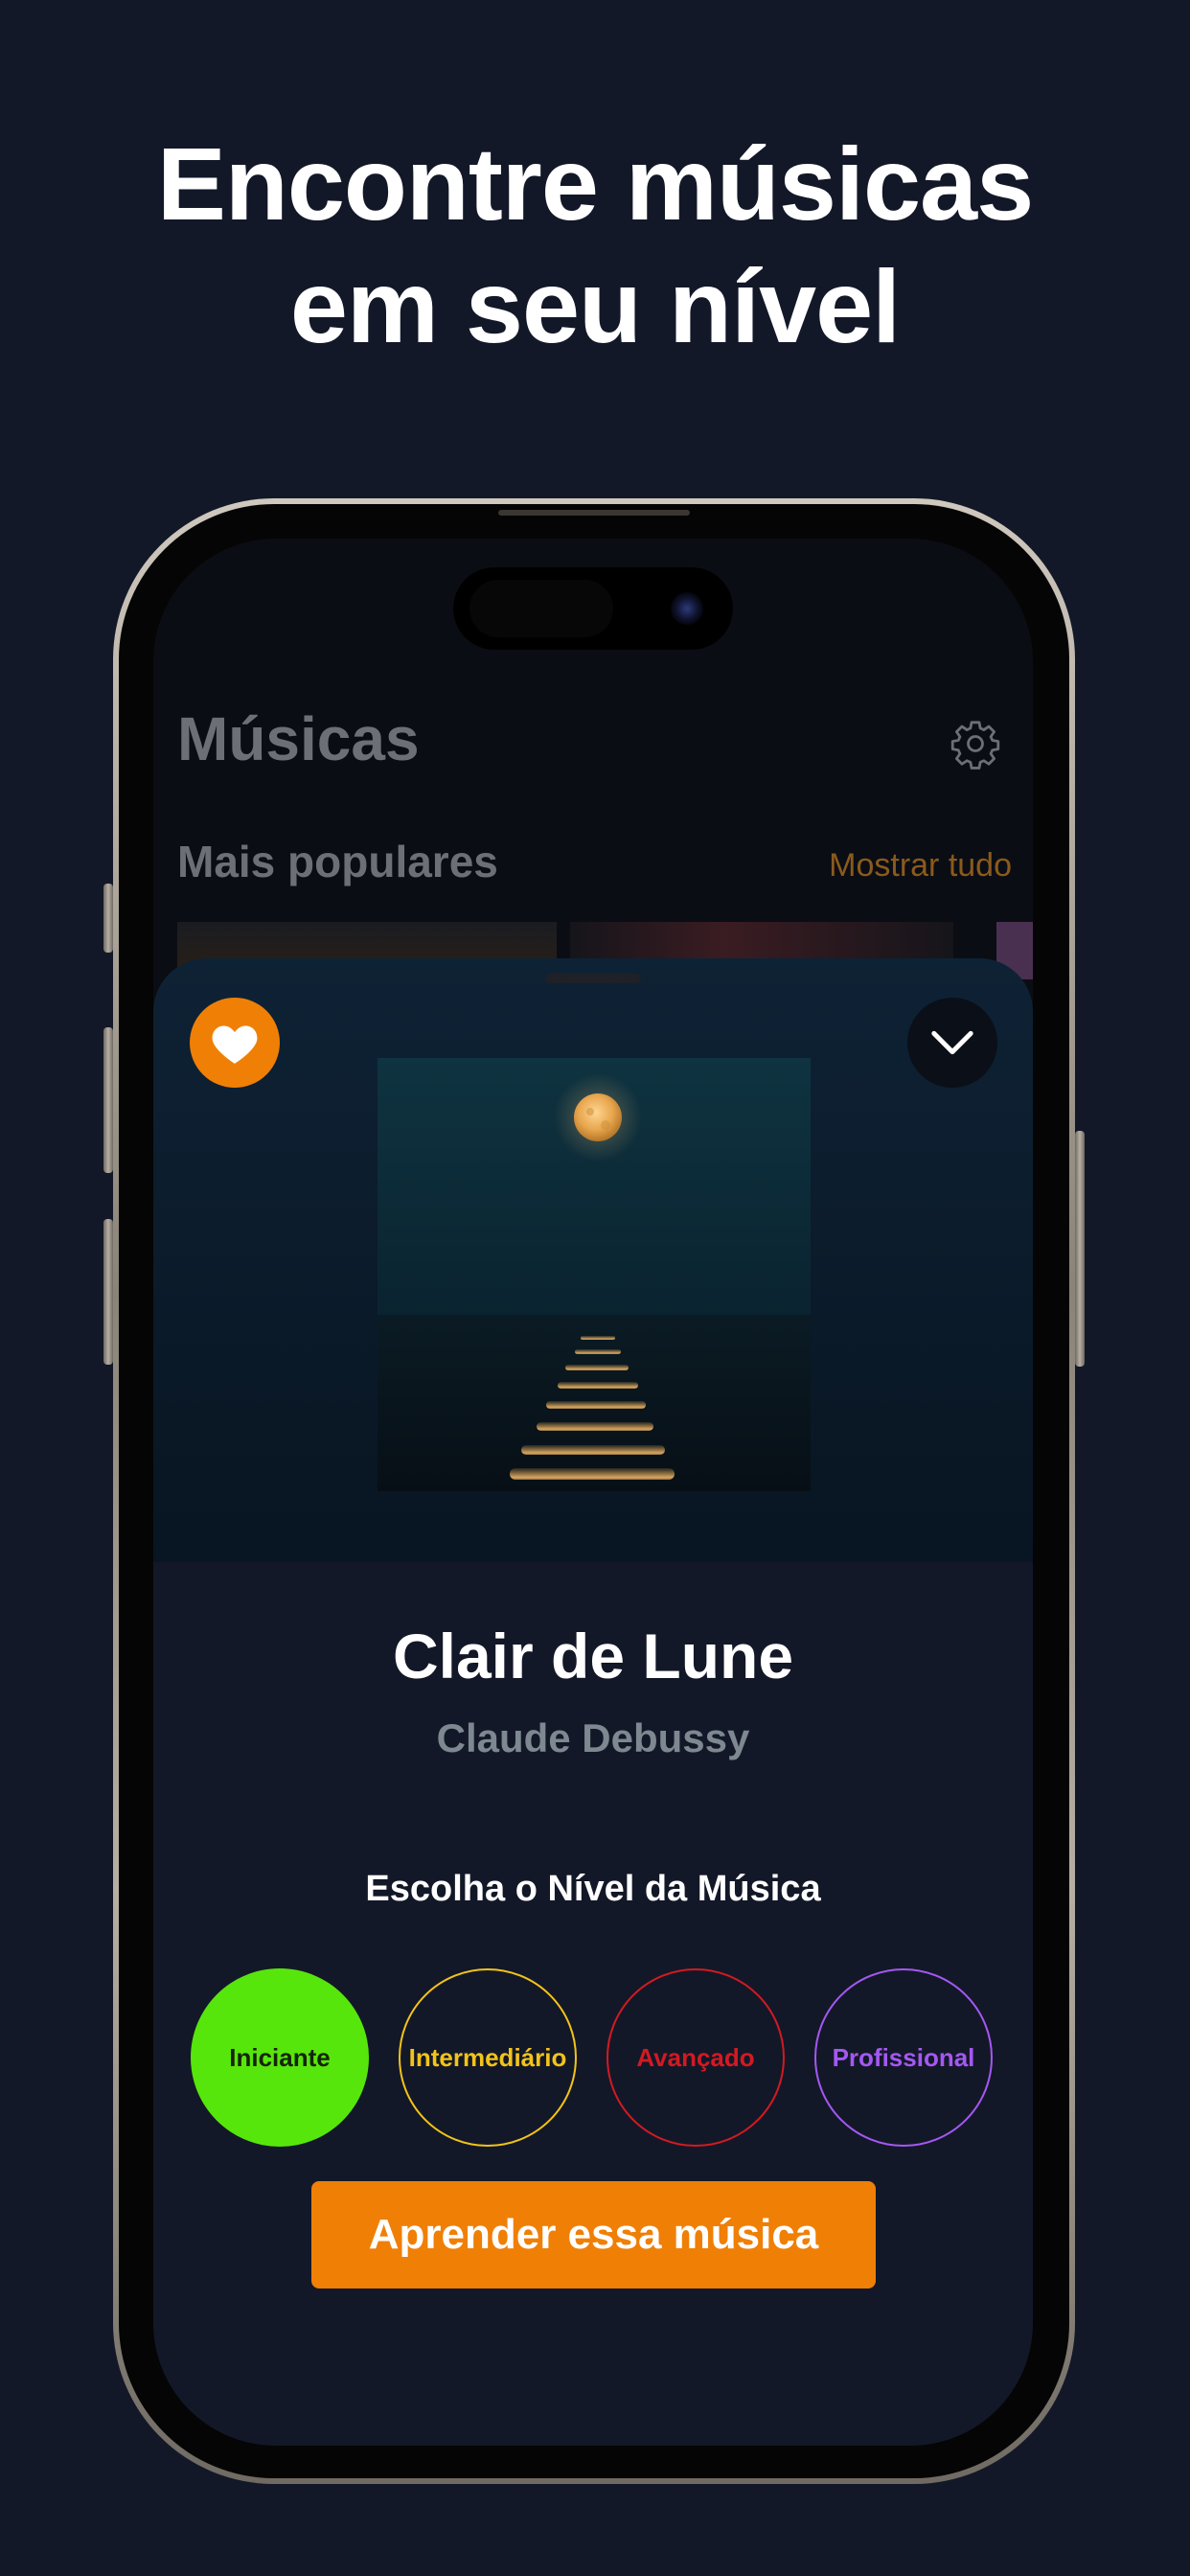  I want to click on level-label: Iniciante, so click(280, 2057).